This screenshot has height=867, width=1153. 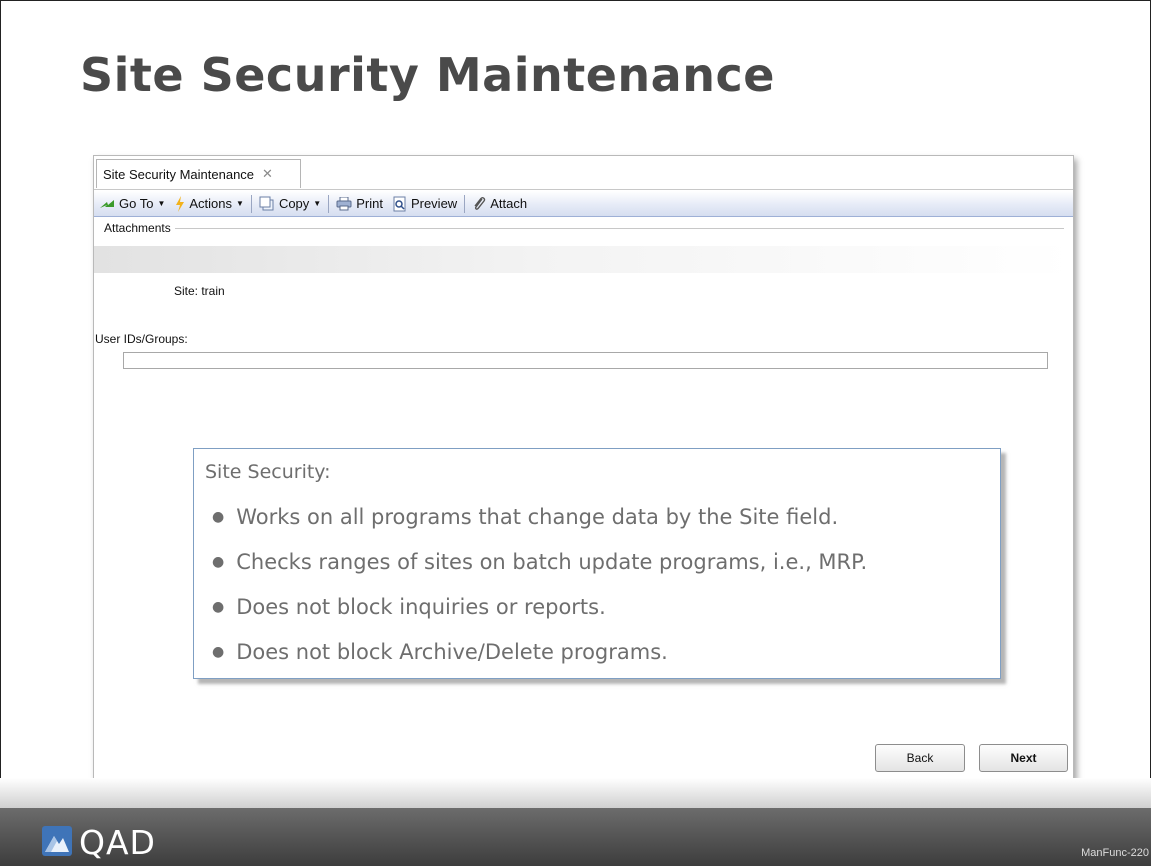 What do you see at coordinates (1023, 758) in the screenshot?
I see `next-button: Next` at bounding box center [1023, 758].